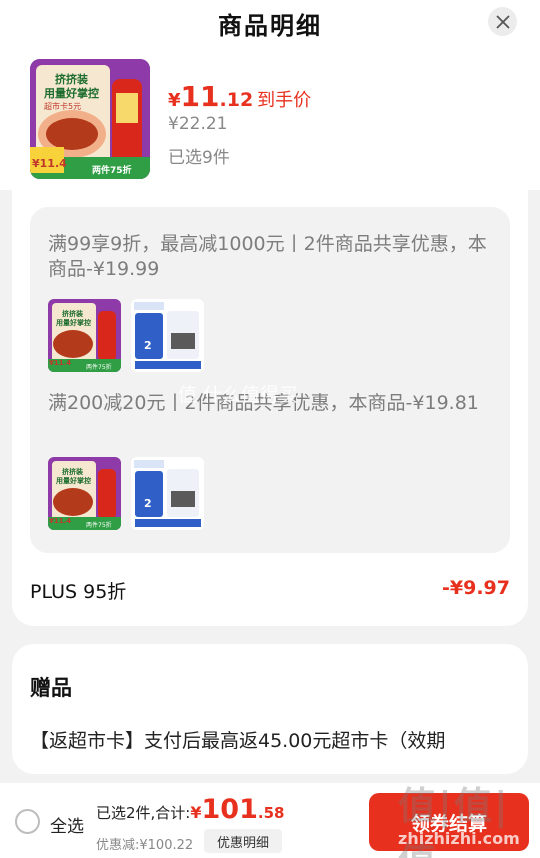 The height and width of the screenshot is (858, 540). What do you see at coordinates (84, 493) in the screenshot?
I see `promo-2-product-thumb-1: 挤挤装 用量好掌控 ¥11.4 两件75折` at bounding box center [84, 493].